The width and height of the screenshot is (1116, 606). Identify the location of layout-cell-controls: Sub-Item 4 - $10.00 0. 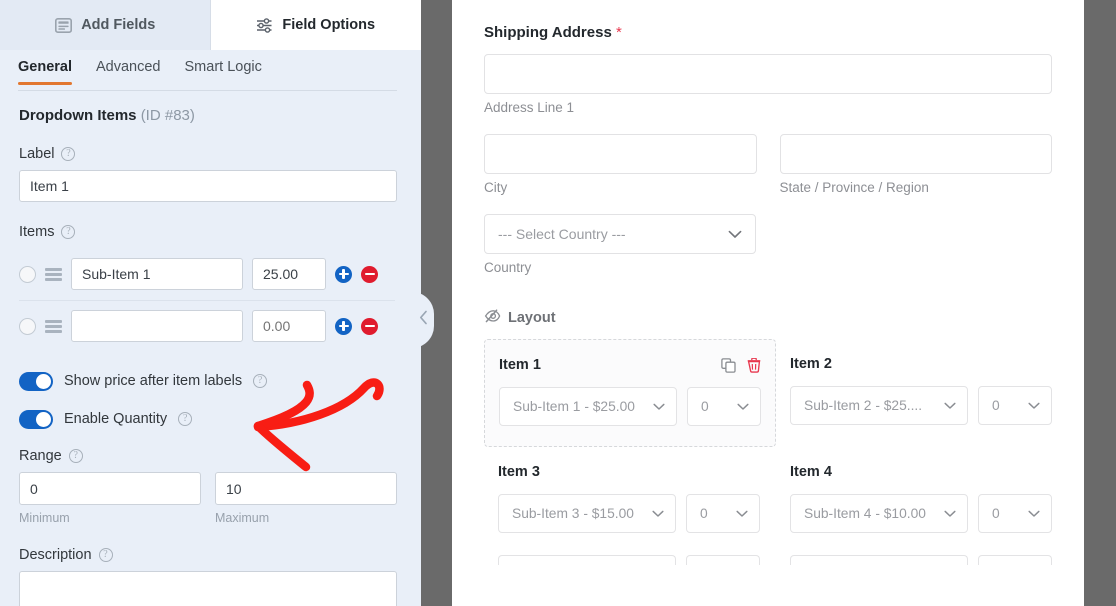
(922, 513).